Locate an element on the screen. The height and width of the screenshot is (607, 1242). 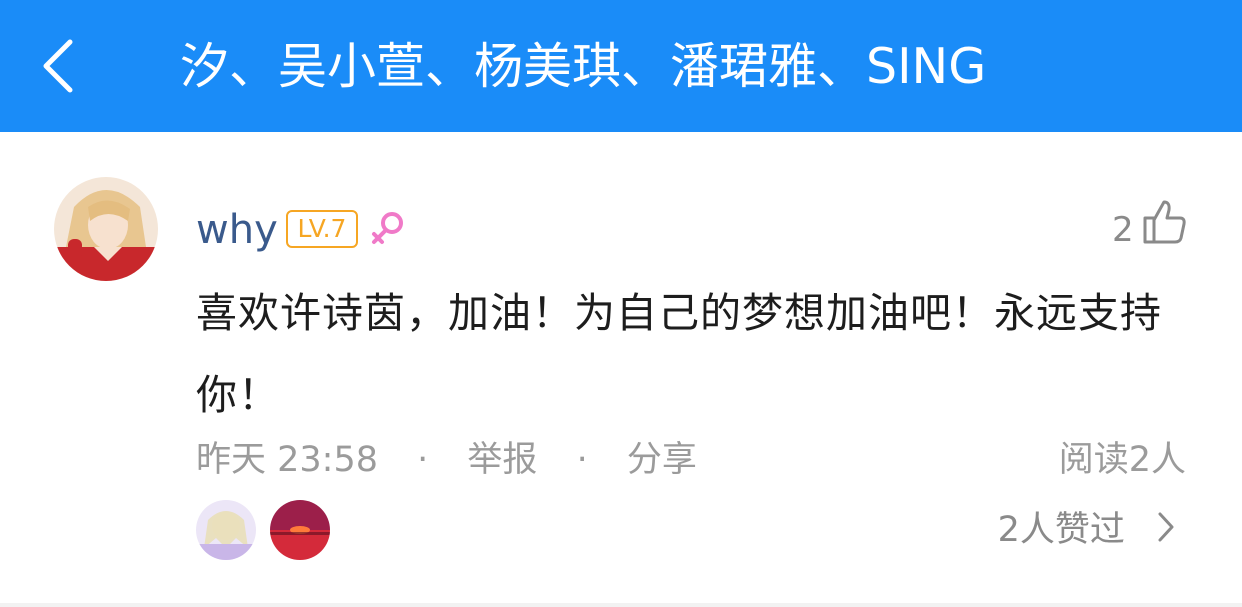
divider is located at coordinates (621, 605).